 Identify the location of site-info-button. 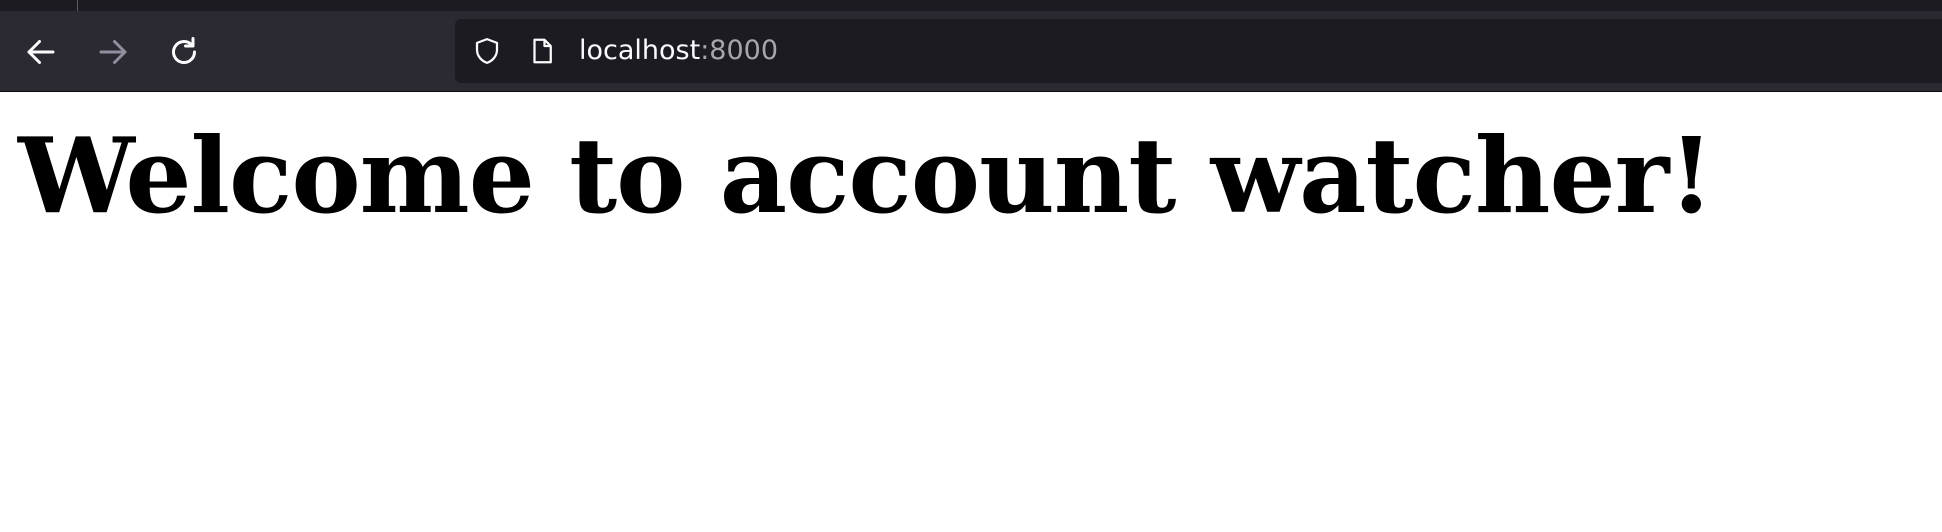
(542, 51).